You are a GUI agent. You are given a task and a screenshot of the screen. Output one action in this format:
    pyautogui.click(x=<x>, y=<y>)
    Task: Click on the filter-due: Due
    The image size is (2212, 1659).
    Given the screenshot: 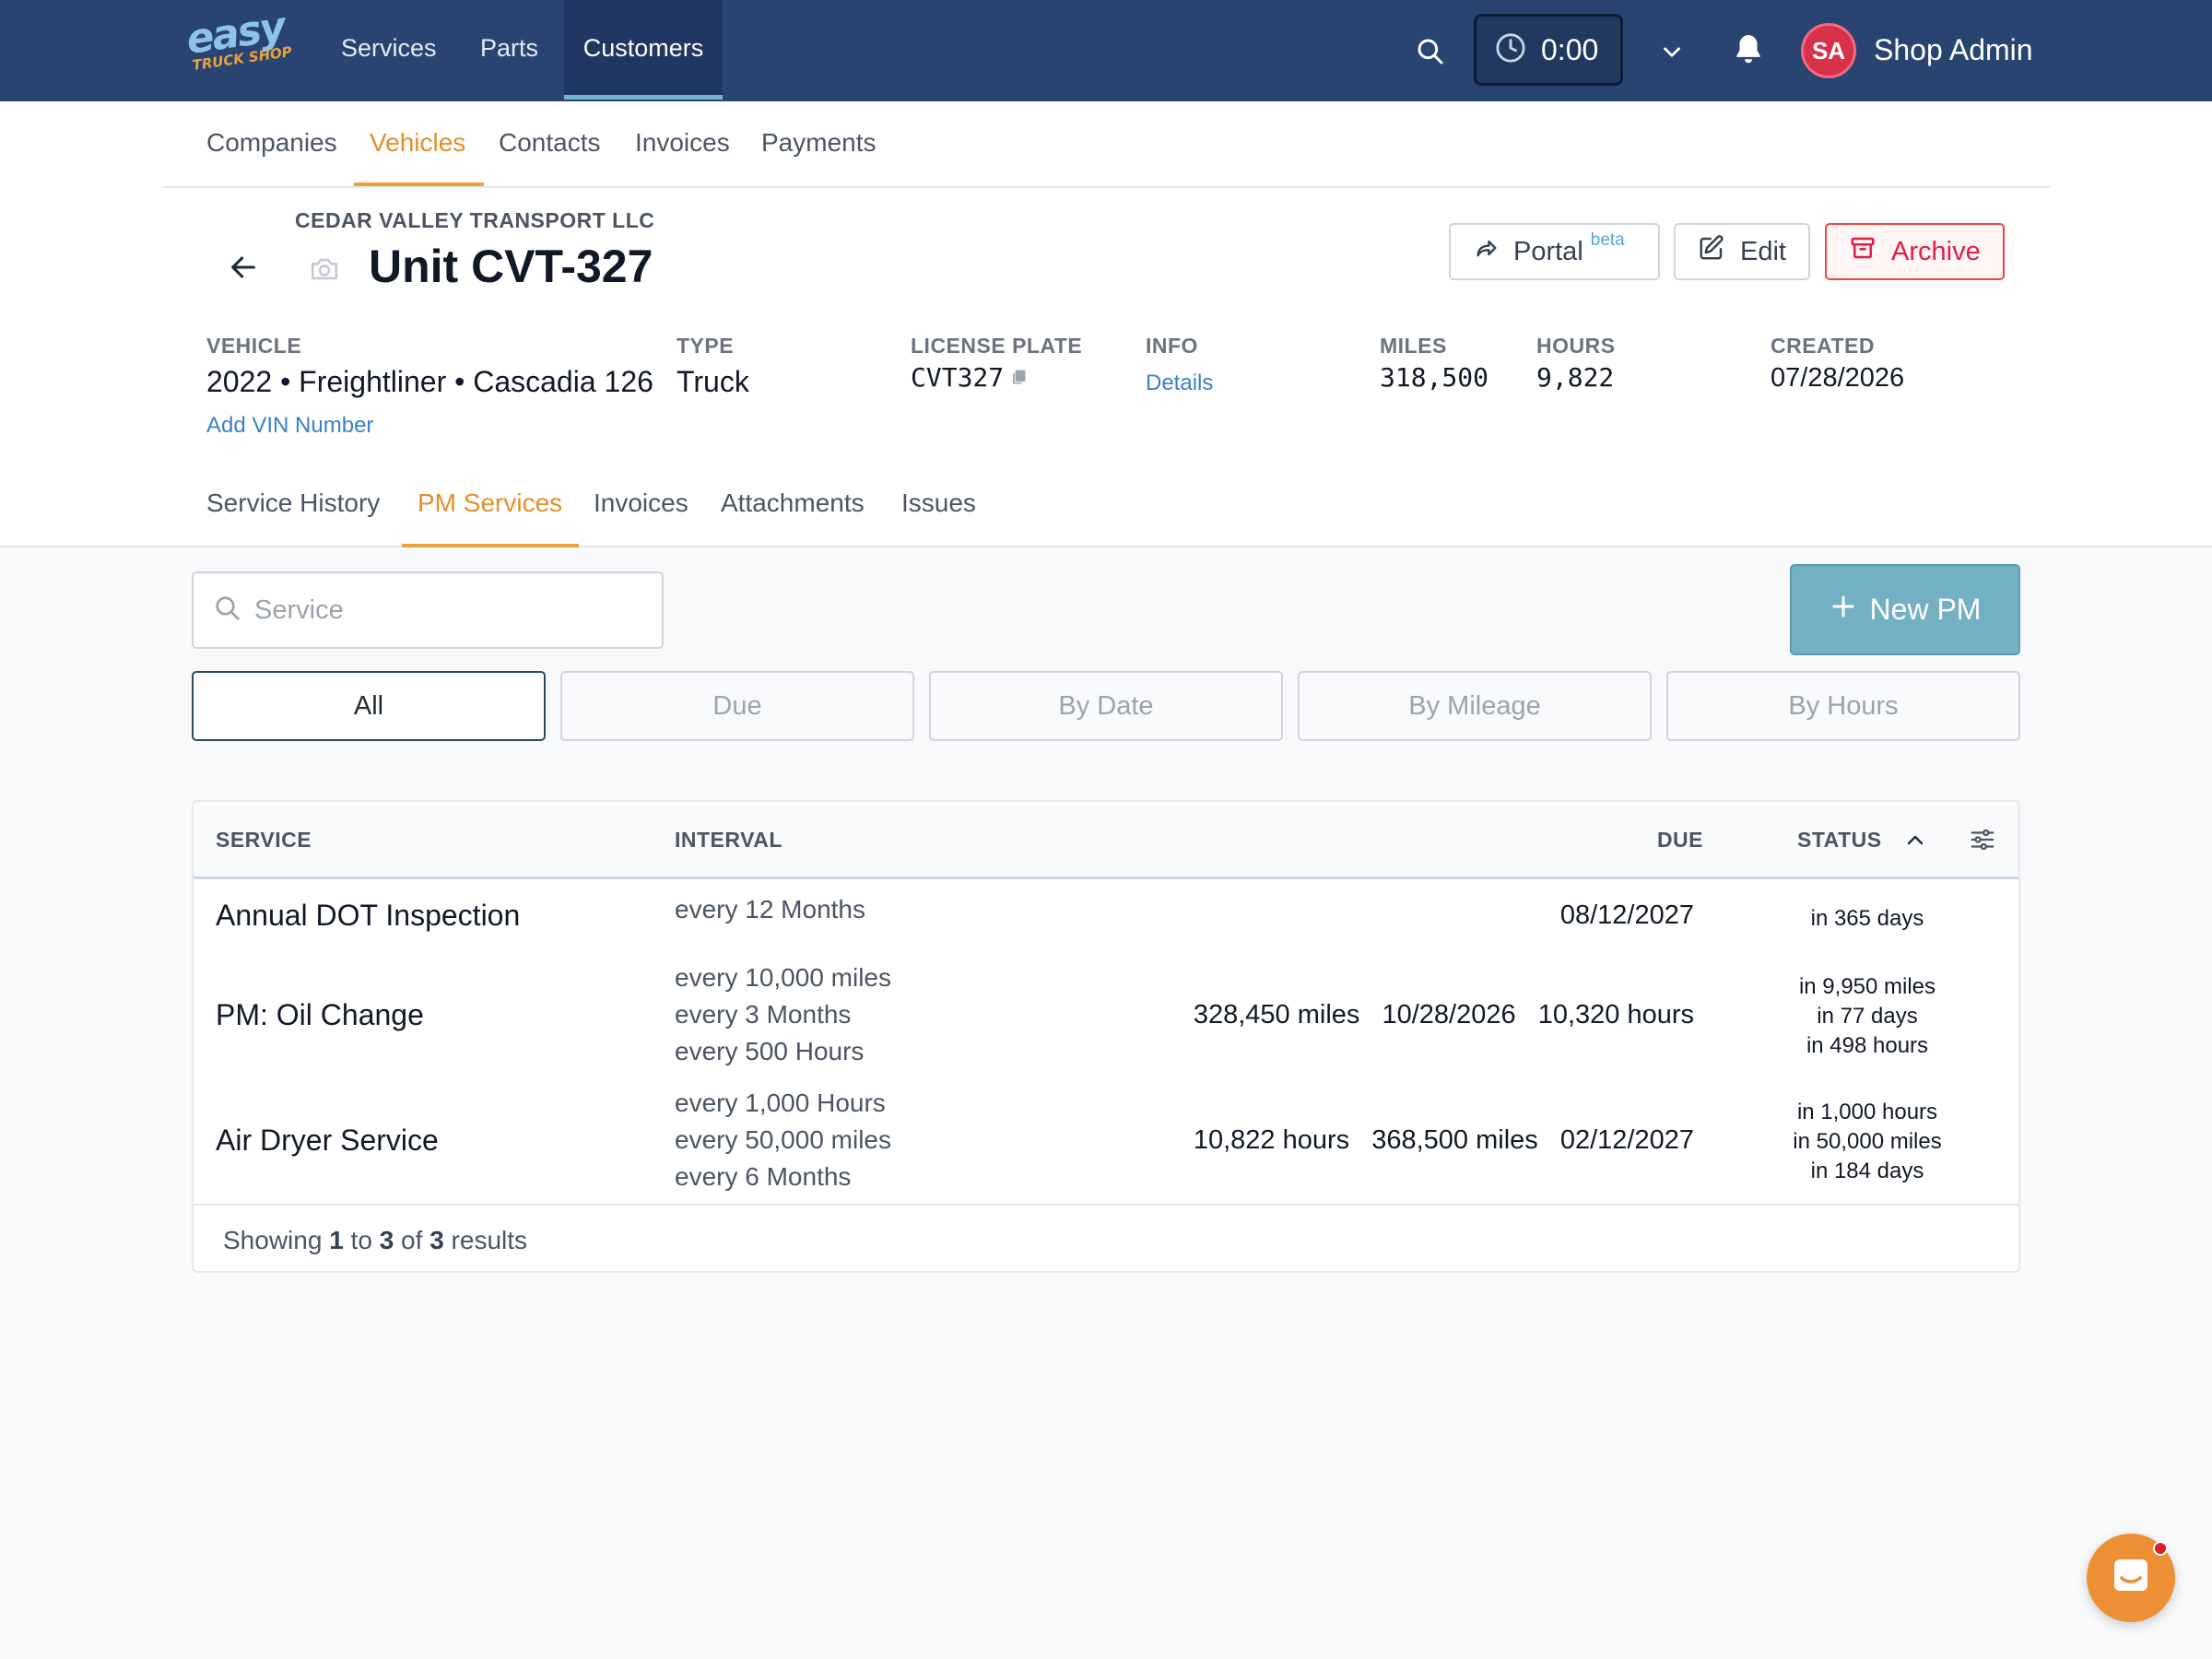 What is the action you would take?
    pyautogui.click(x=737, y=706)
    